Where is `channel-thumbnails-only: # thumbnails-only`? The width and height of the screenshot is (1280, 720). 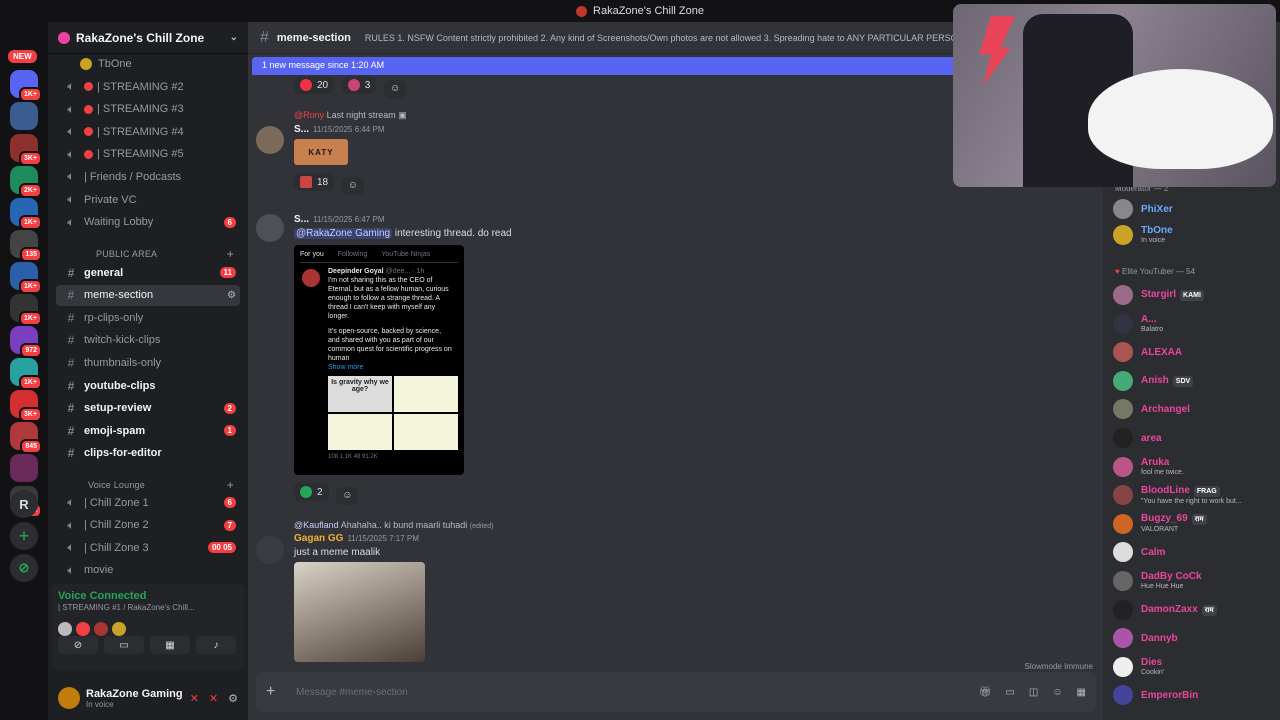
channel-thumbnails-only: # thumbnails-only is located at coordinates (148, 362).